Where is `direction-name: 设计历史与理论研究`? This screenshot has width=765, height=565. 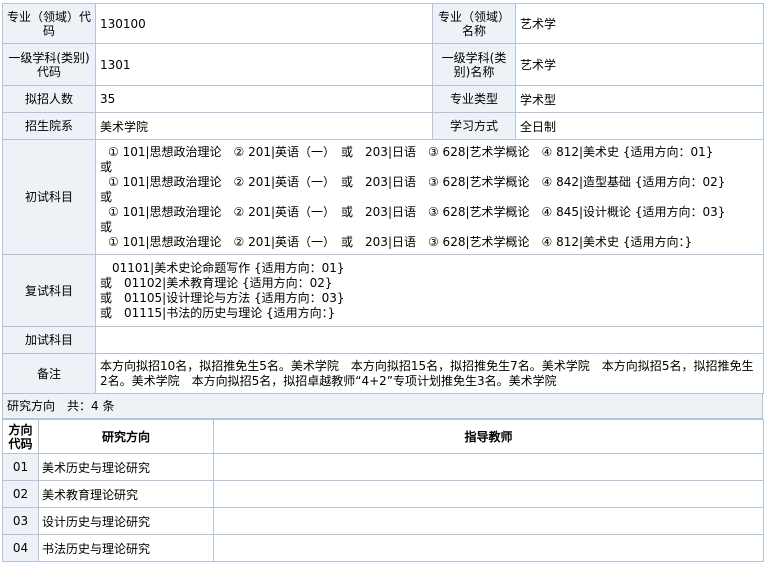 direction-name: 设计历史与理论研究 is located at coordinates (126, 521).